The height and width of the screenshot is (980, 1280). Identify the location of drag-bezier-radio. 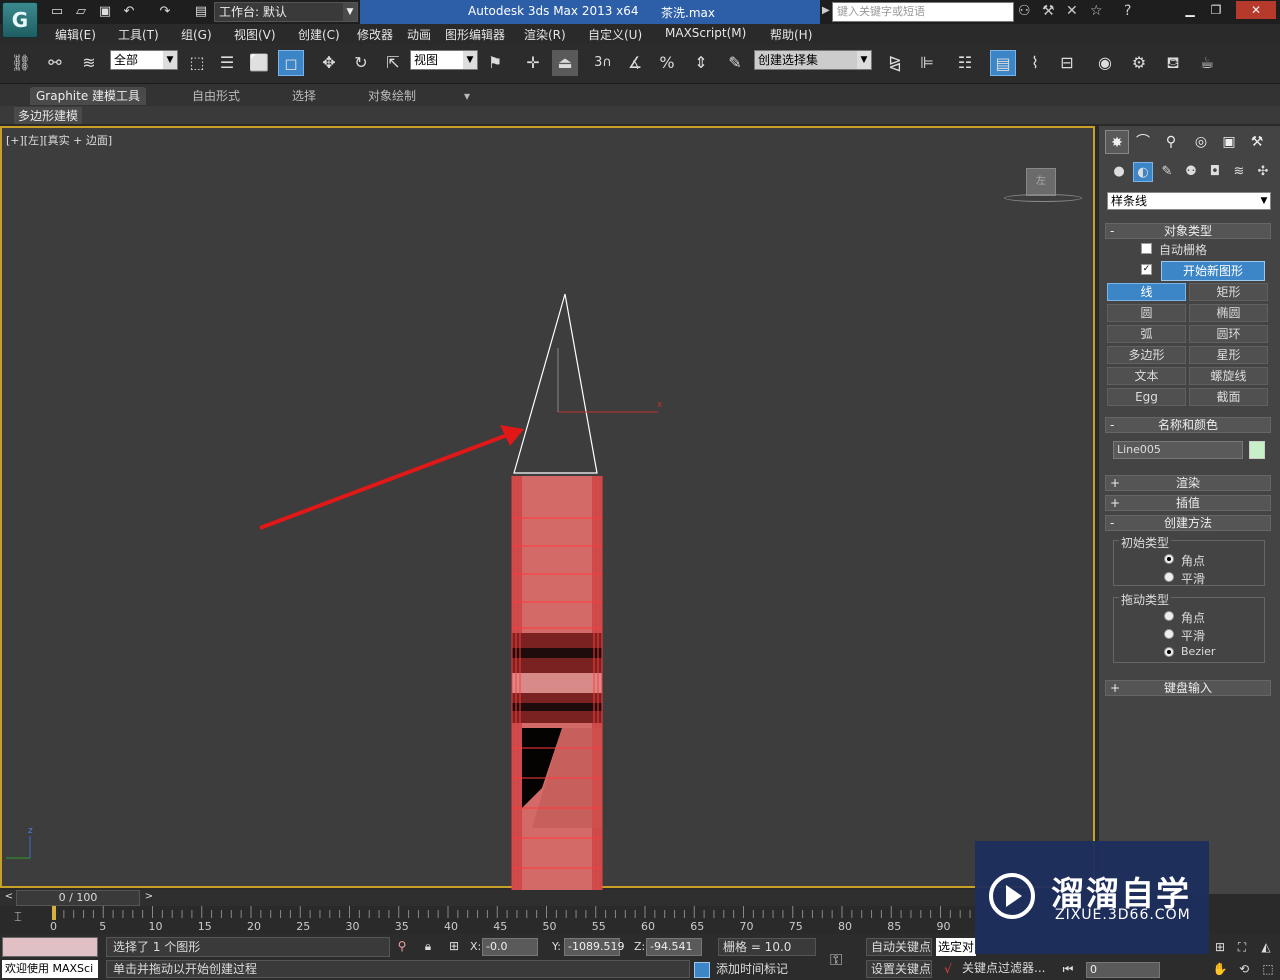
(1169, 652).